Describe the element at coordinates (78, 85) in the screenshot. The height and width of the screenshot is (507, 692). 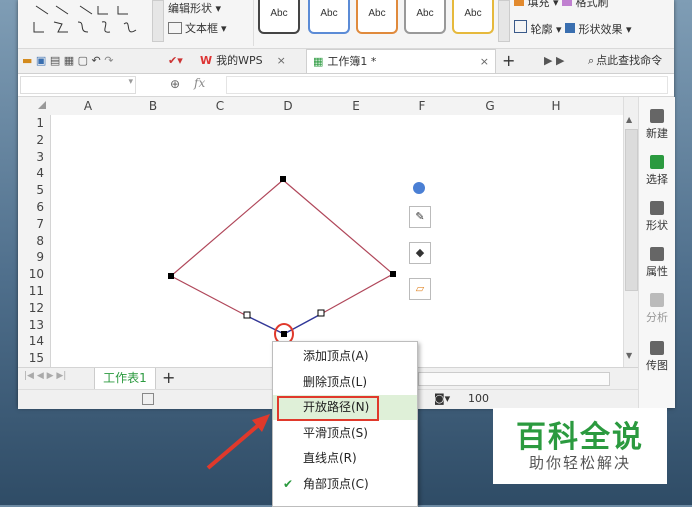
I see `name-box: ▾` at that location.